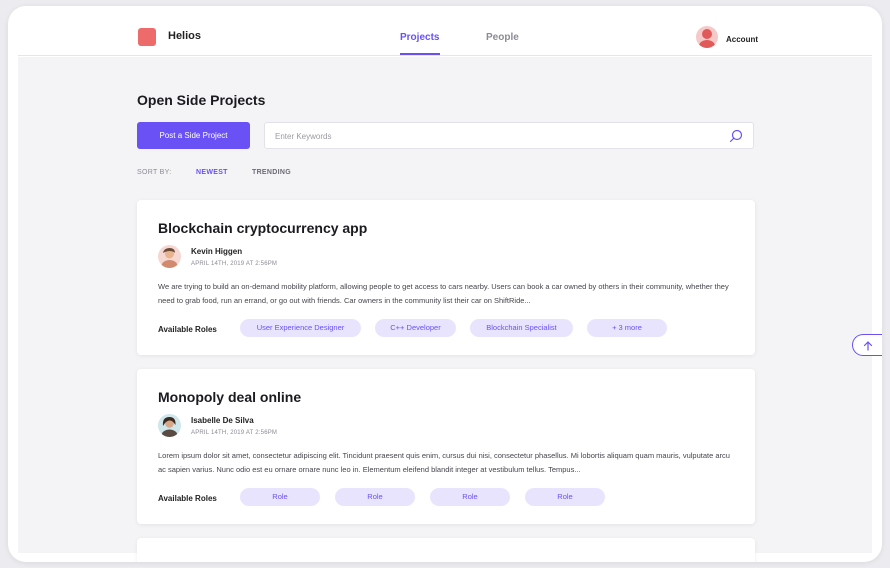  Describe the element at coordinates (420, 54) in the screenshot. I see `active-tab-indicator` at that location.